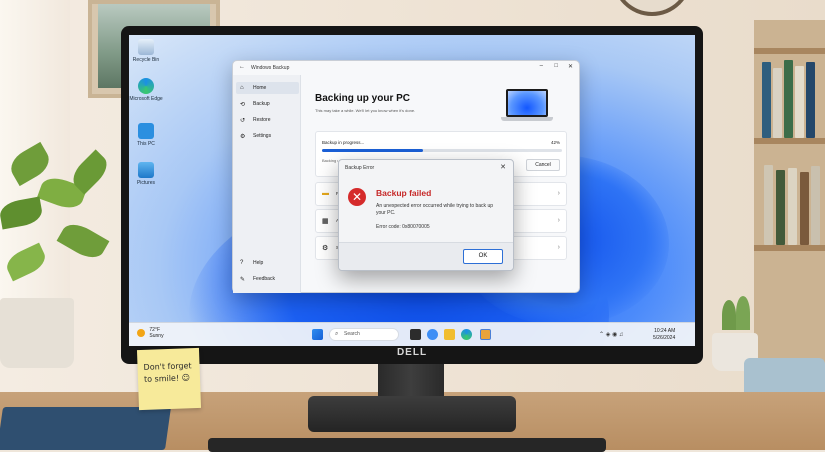 The width and height of the screenshot is (825, 452). What do you see at coordinates (242, 88) in the screenshot?
I see `home-icon: ⌂` at bounding box center [242, 88].